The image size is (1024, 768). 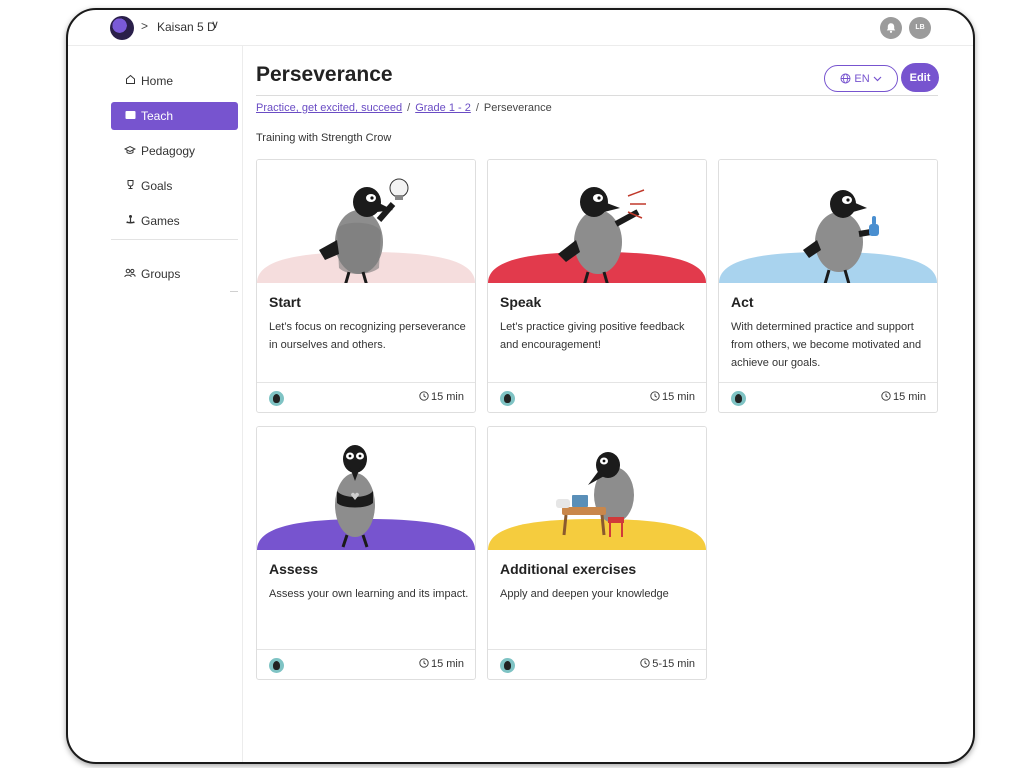 What do you see at coordinates (521, 302) in the screenshot?
I see `card-title: Speak` at bounding box center [521, 302].